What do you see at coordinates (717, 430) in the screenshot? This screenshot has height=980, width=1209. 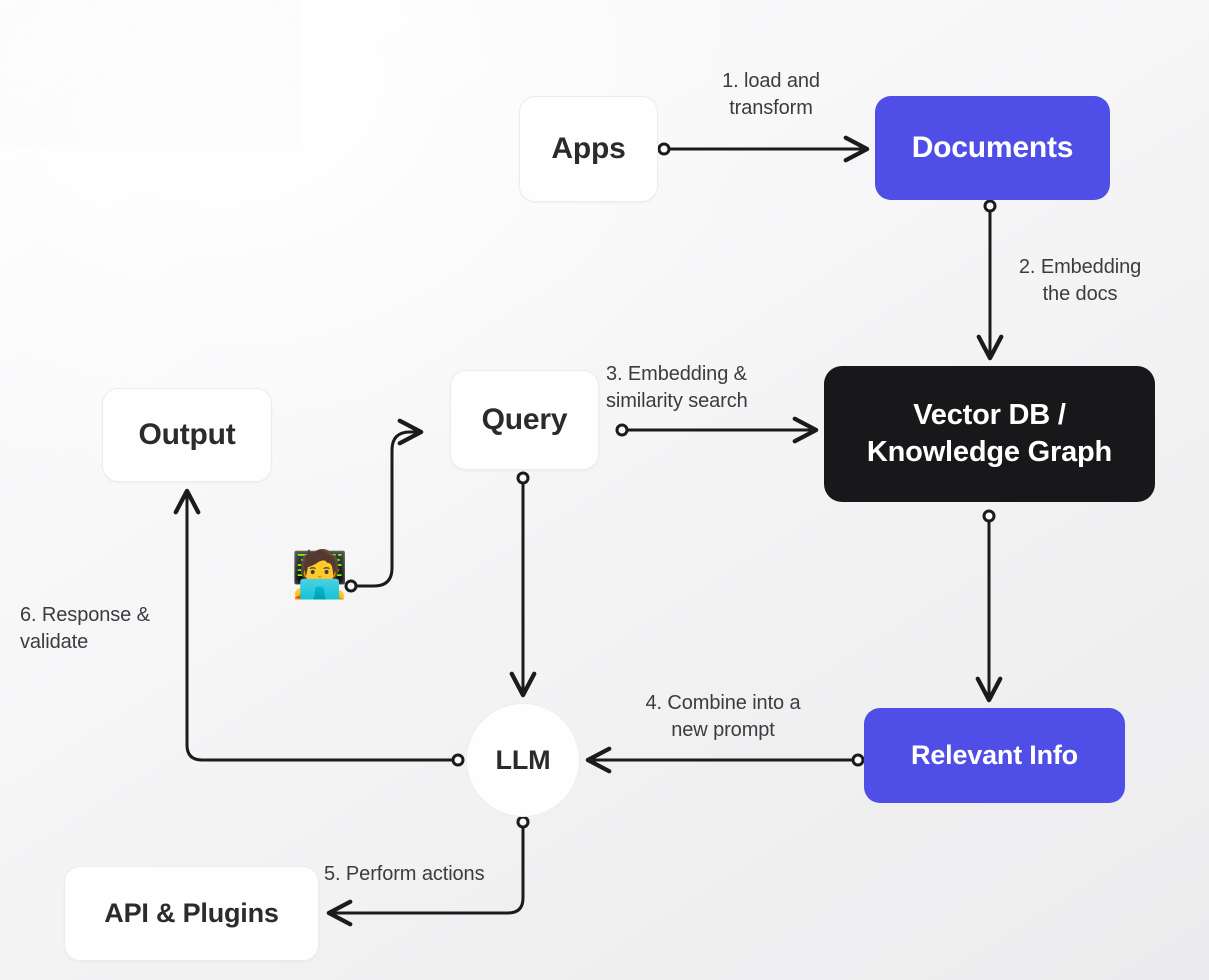 I see `edge-query-to-vectordb` at bounding box center [717, 430].